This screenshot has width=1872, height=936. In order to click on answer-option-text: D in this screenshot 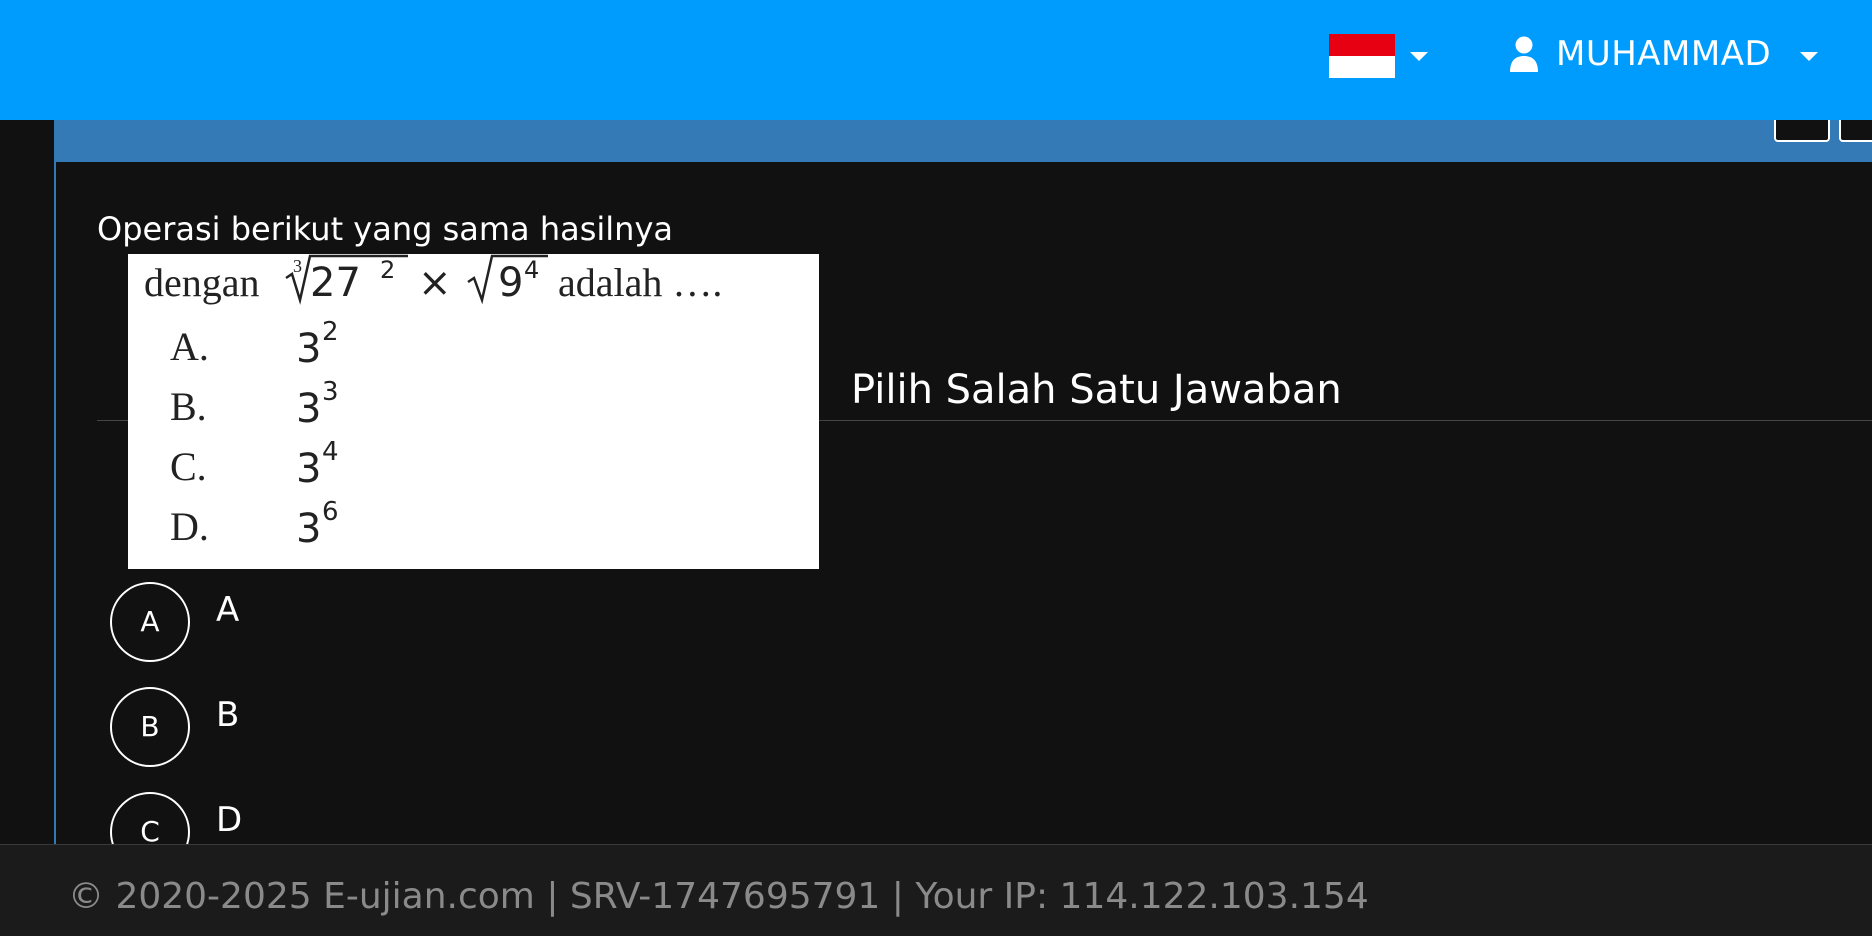, I will do `click(229, 820)`.